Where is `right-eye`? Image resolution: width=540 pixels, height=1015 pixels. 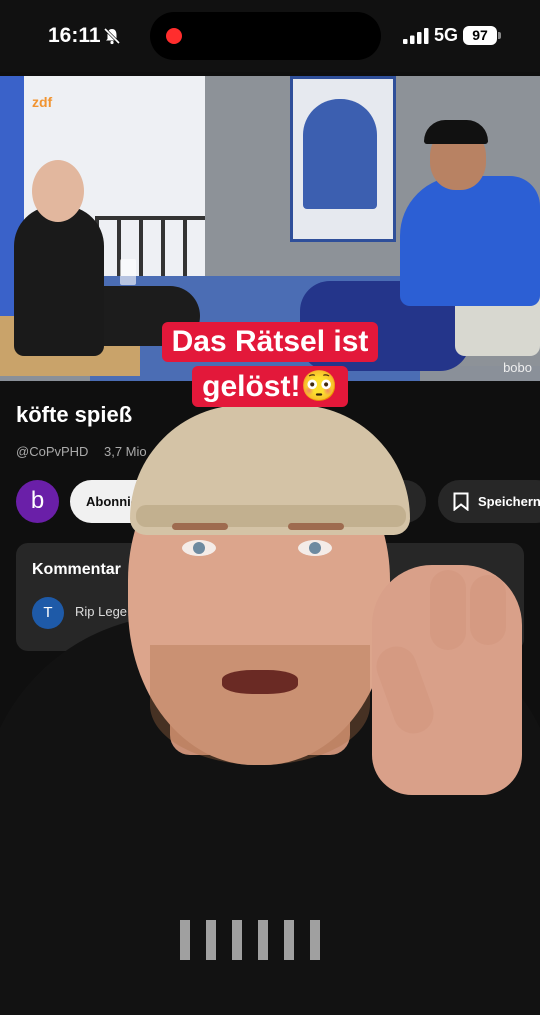
right-eye is located at coordinates (315, 548).